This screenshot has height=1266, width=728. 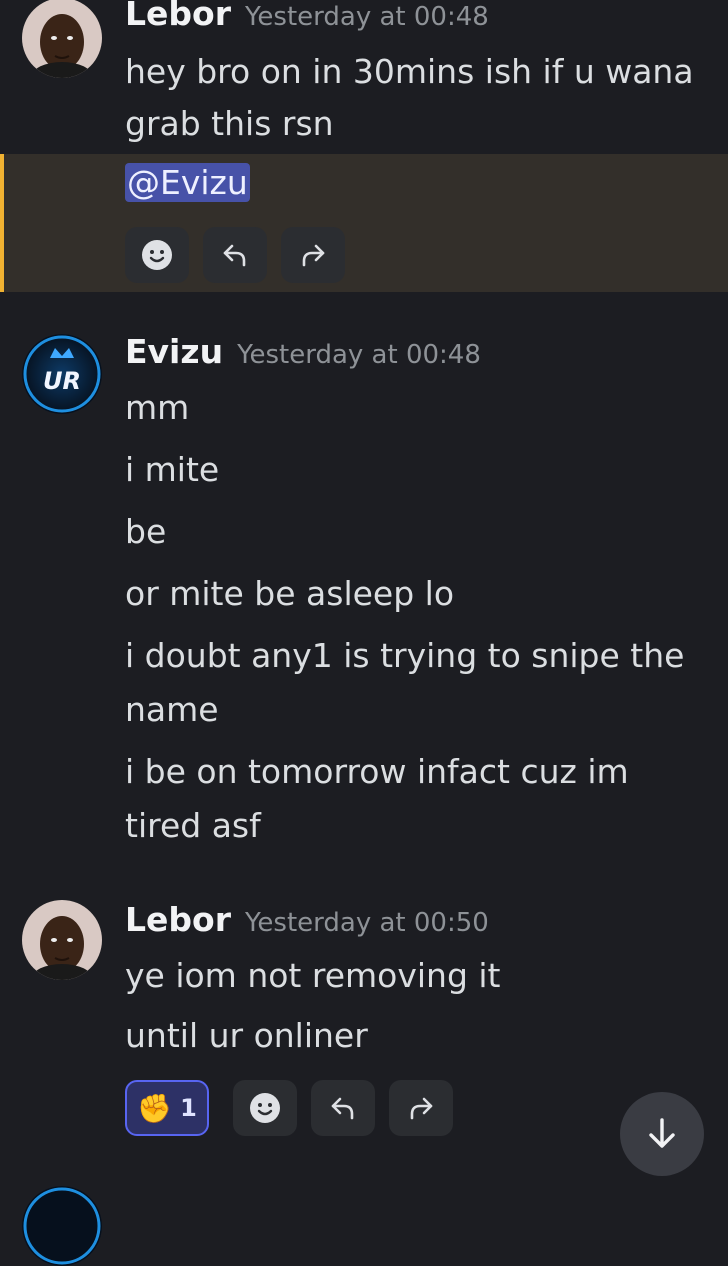 I want to click on message-line: hey bro on in 30mins ish if u wana, so click(x=409, y=71).